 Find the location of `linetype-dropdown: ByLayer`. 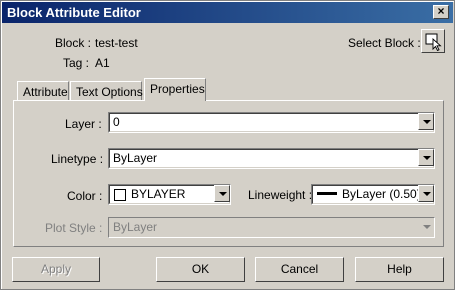

linetype-dropdown: ByLayer is located at coordinates (271, 158).